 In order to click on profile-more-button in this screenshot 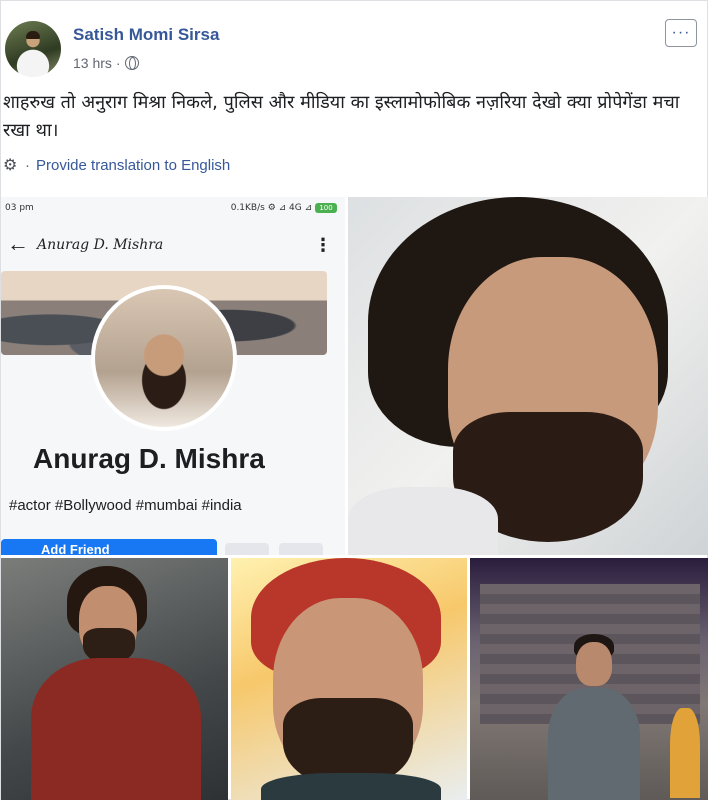, I will do `click(301, 549)`.